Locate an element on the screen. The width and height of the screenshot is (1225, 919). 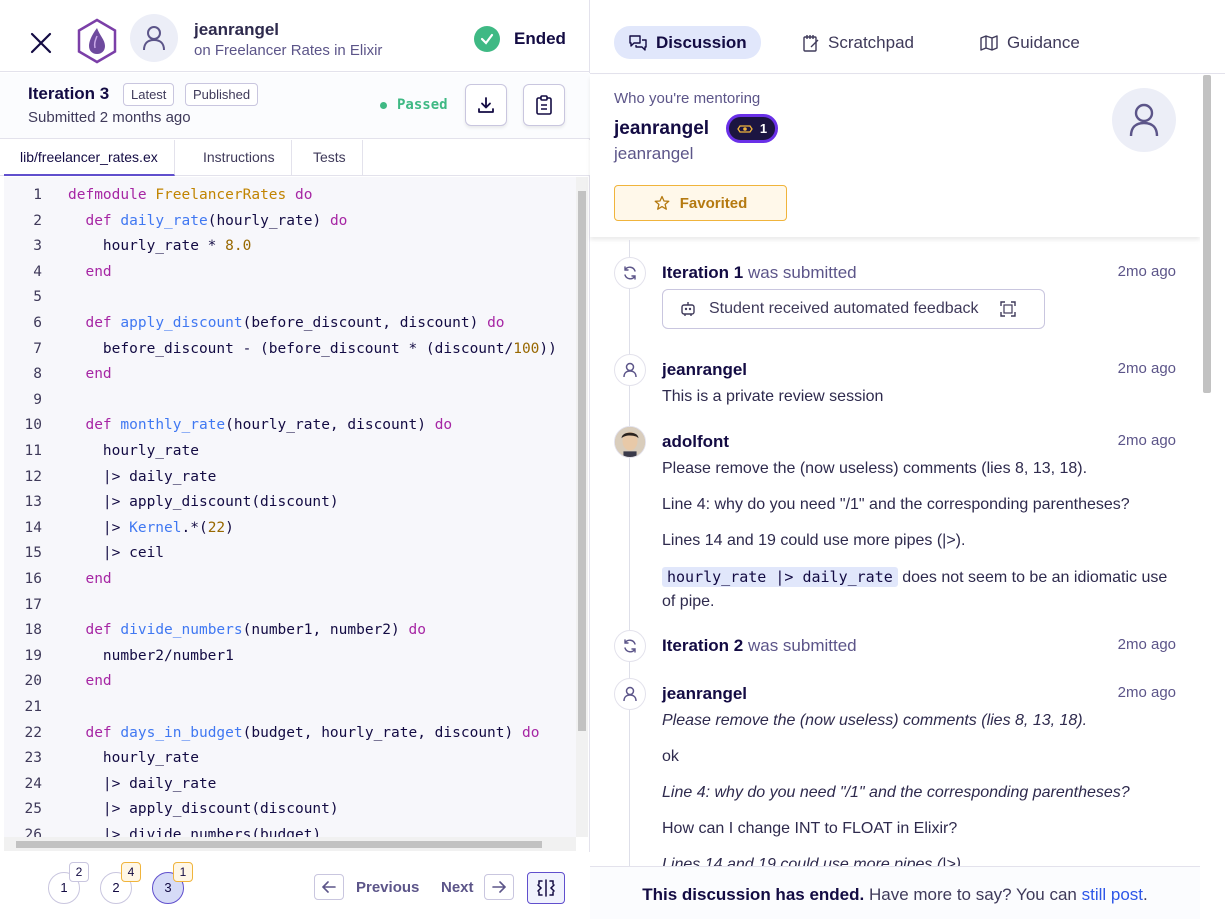
previous-arrow-button is located at coordinates (329, 887).